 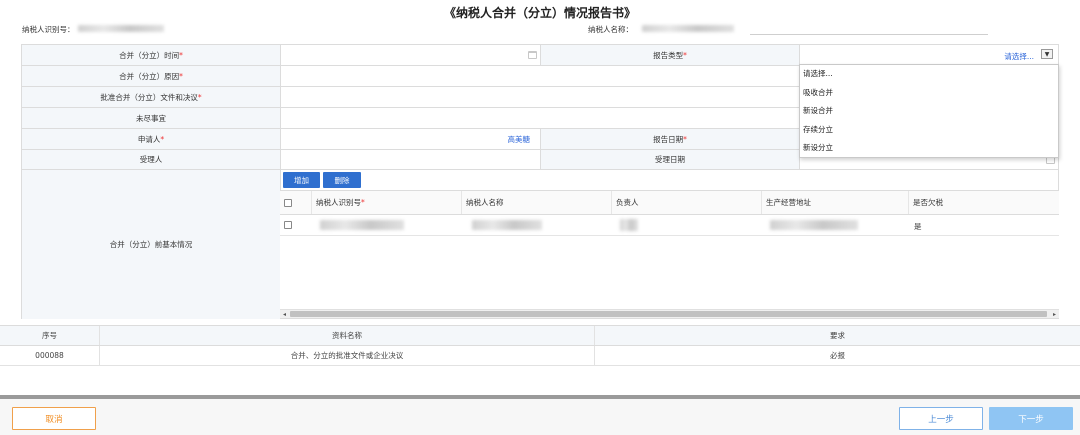 What do you see at coordinates (835, 202) in the screenshot?
I see `col-address: 生产经营地址` at bounding box center [835, 202].